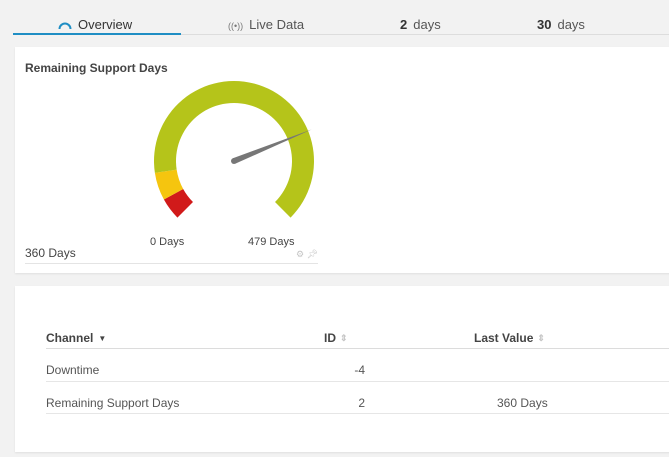 This screenshot has height=457, width=669. What do you see at coordinates (167, 242) in the screenshot?
I see `gauge-min-label: 0 Days` at bounding box center [167, 242].